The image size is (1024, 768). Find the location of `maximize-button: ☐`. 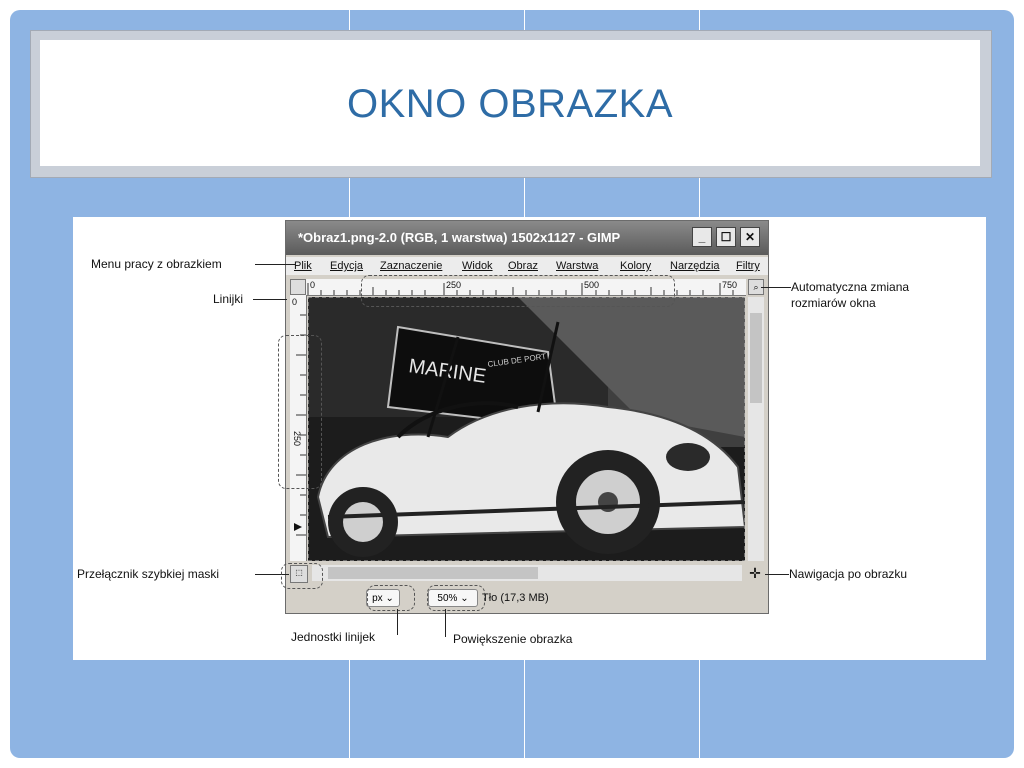

maximize-button: ☐ is located at coordinates (726, 237).